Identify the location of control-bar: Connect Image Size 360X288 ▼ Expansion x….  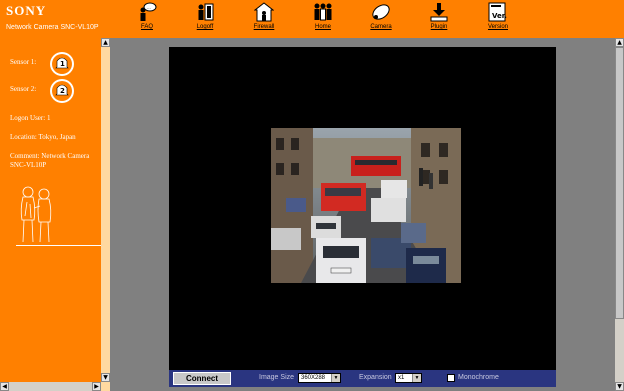
(362, 378).